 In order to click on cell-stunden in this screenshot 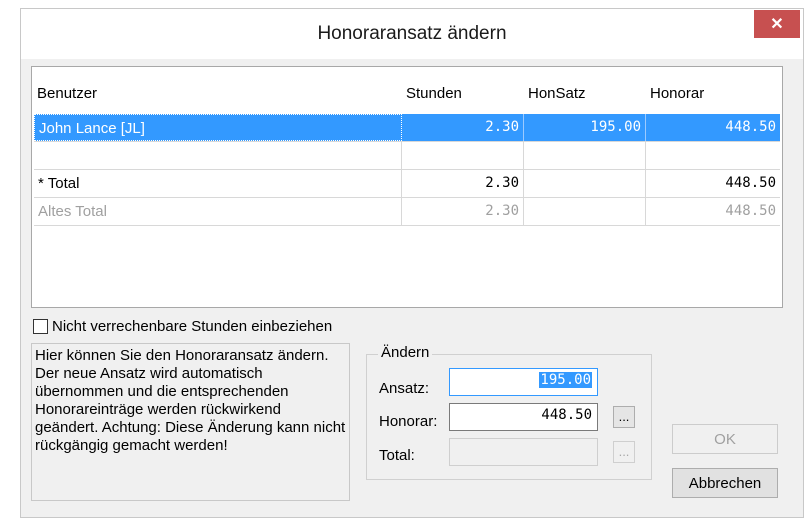, I will do `click(463, 155)`.